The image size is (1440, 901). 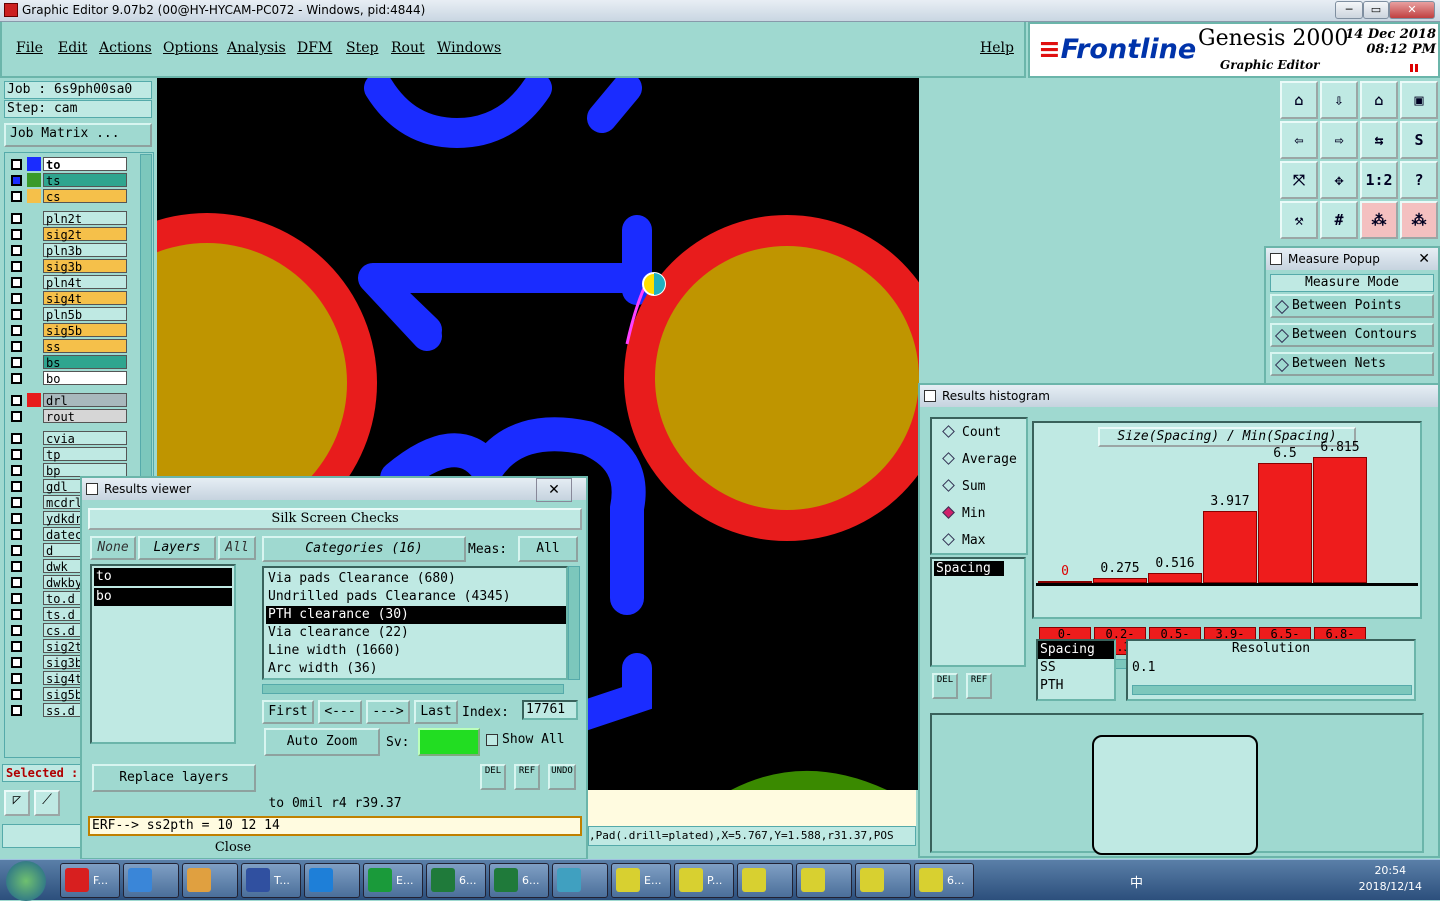 What do you see at coordinates (29, 48) in the screenshot?
I see `menu-file: File` at bounding box center [29, 48].